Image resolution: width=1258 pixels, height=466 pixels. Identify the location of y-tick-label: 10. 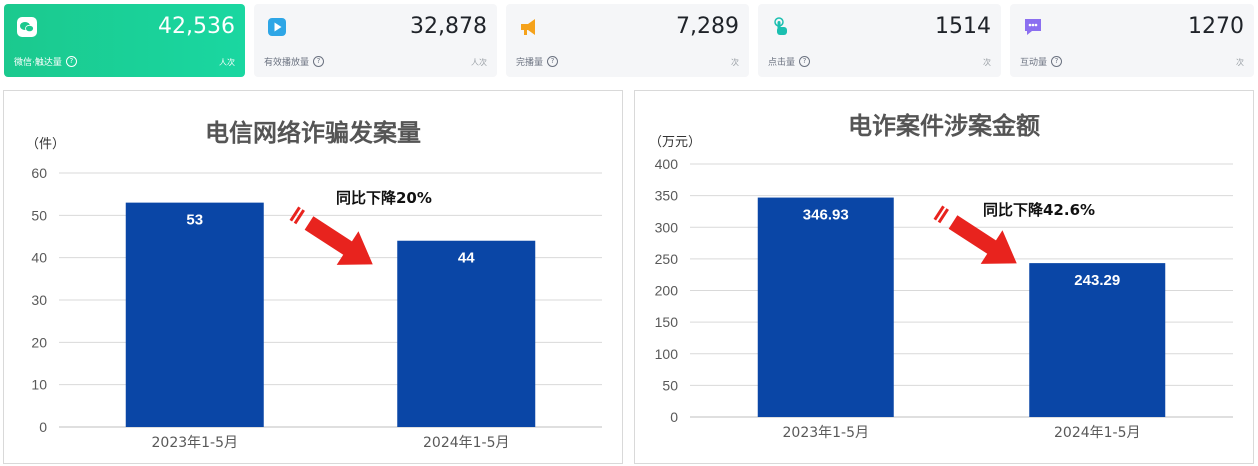
(39, 385).